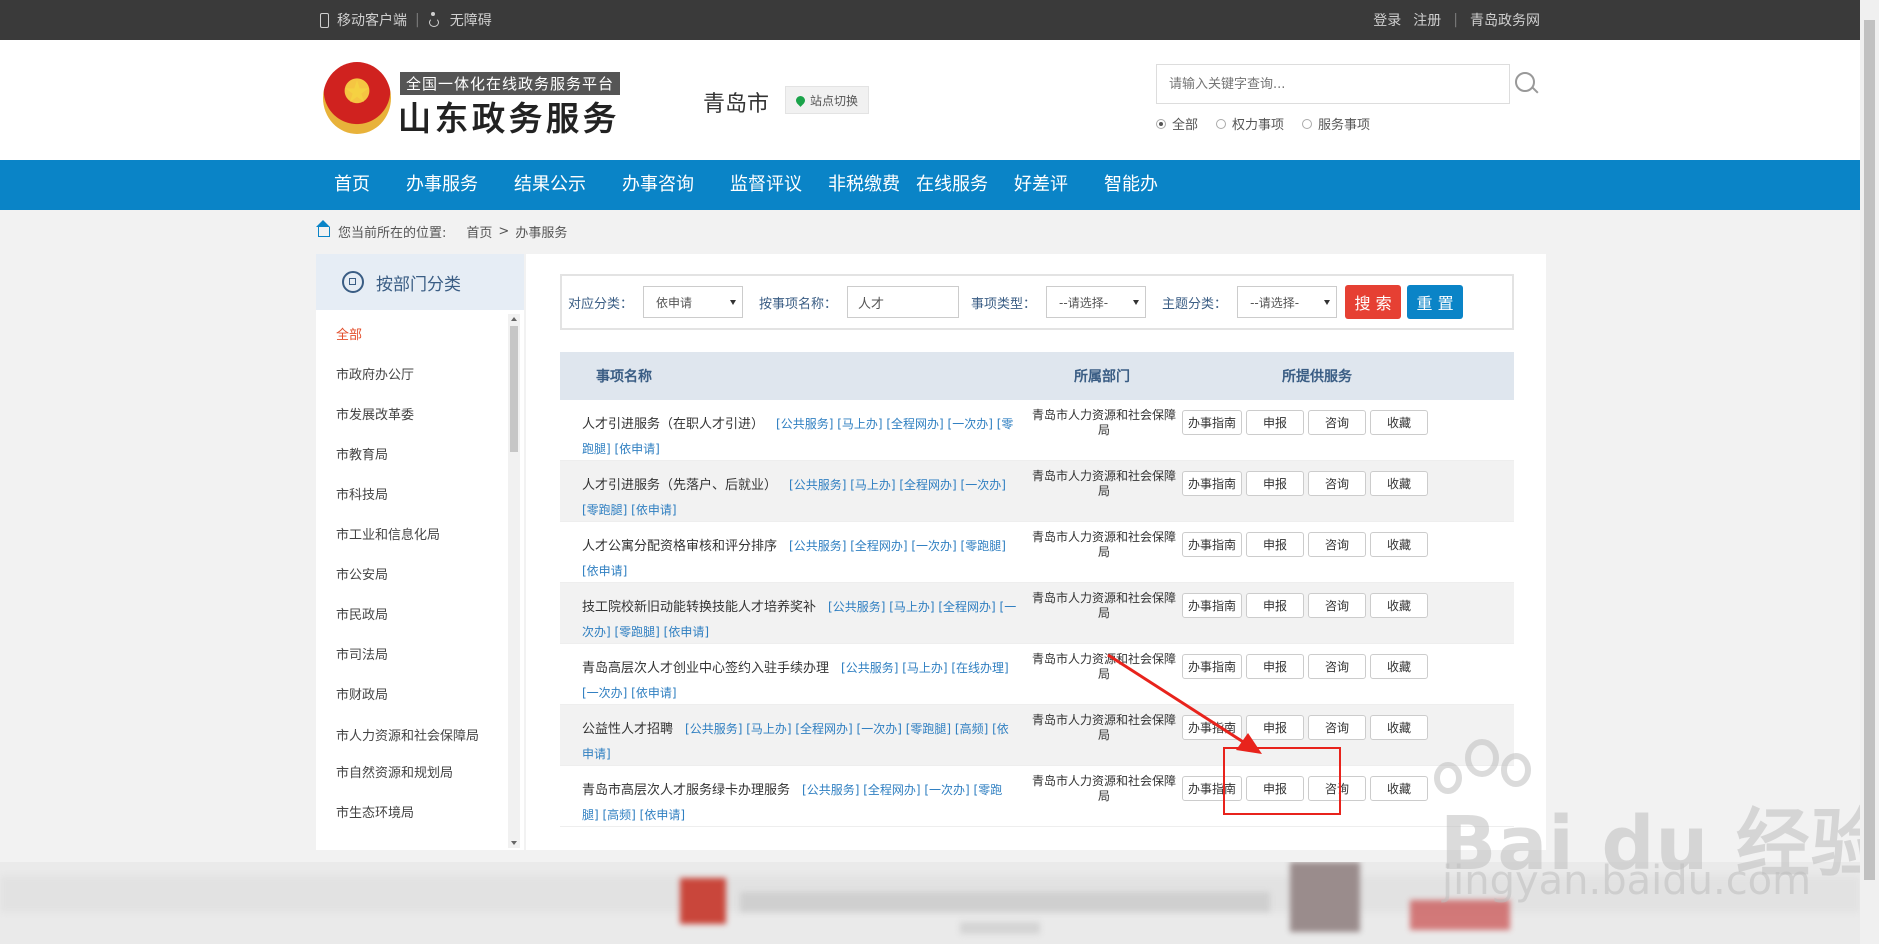  I want to click on sidebar-item: 市政府办公厅, so click(406, 376).